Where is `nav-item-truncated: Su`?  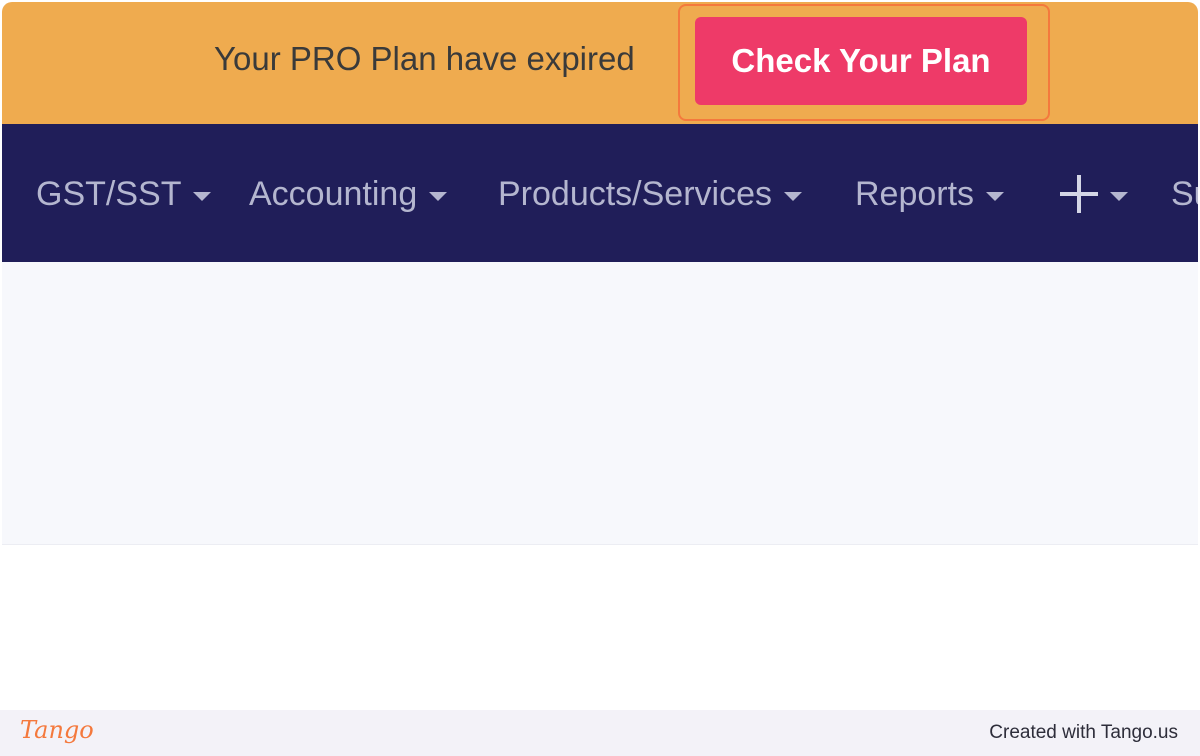 nav-item-truncated: Su is located at coordinates (1184, 194).